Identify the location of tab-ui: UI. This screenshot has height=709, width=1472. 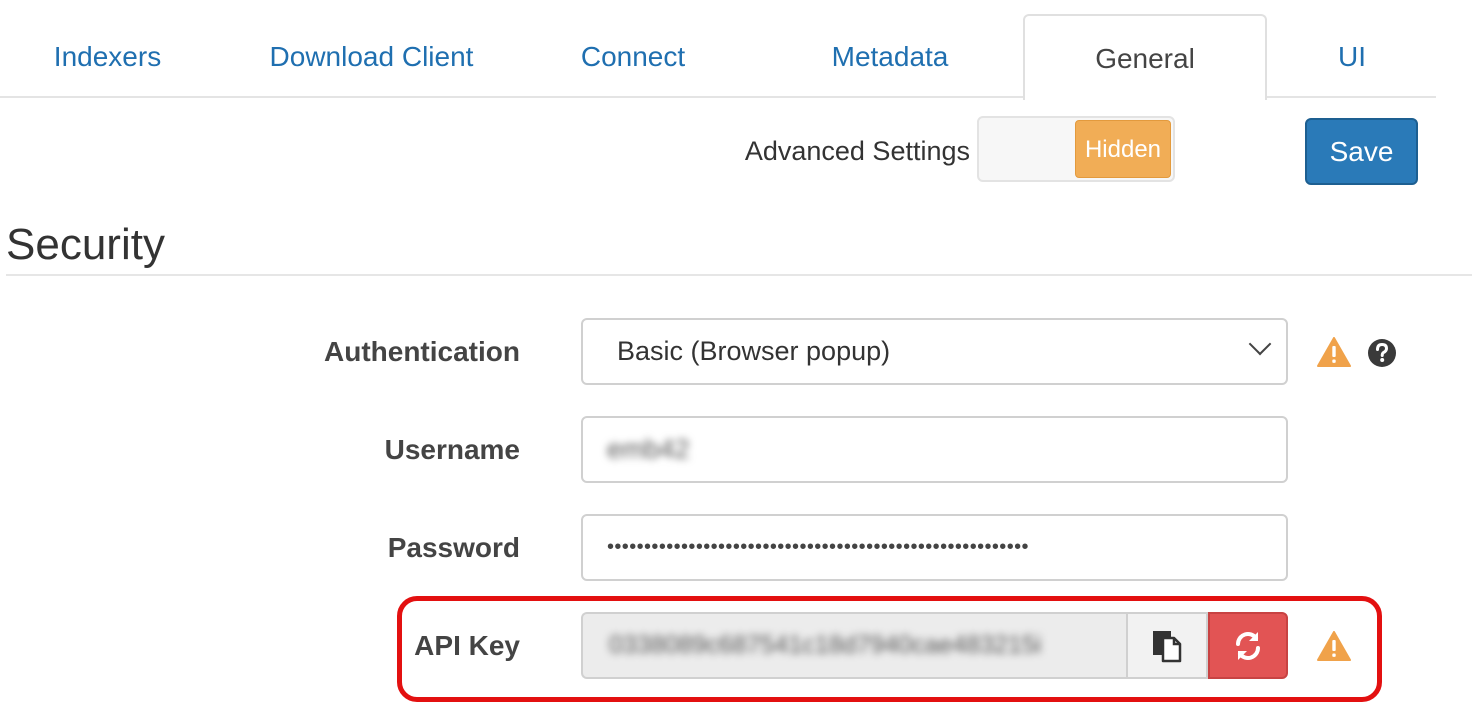
(1352, 56).